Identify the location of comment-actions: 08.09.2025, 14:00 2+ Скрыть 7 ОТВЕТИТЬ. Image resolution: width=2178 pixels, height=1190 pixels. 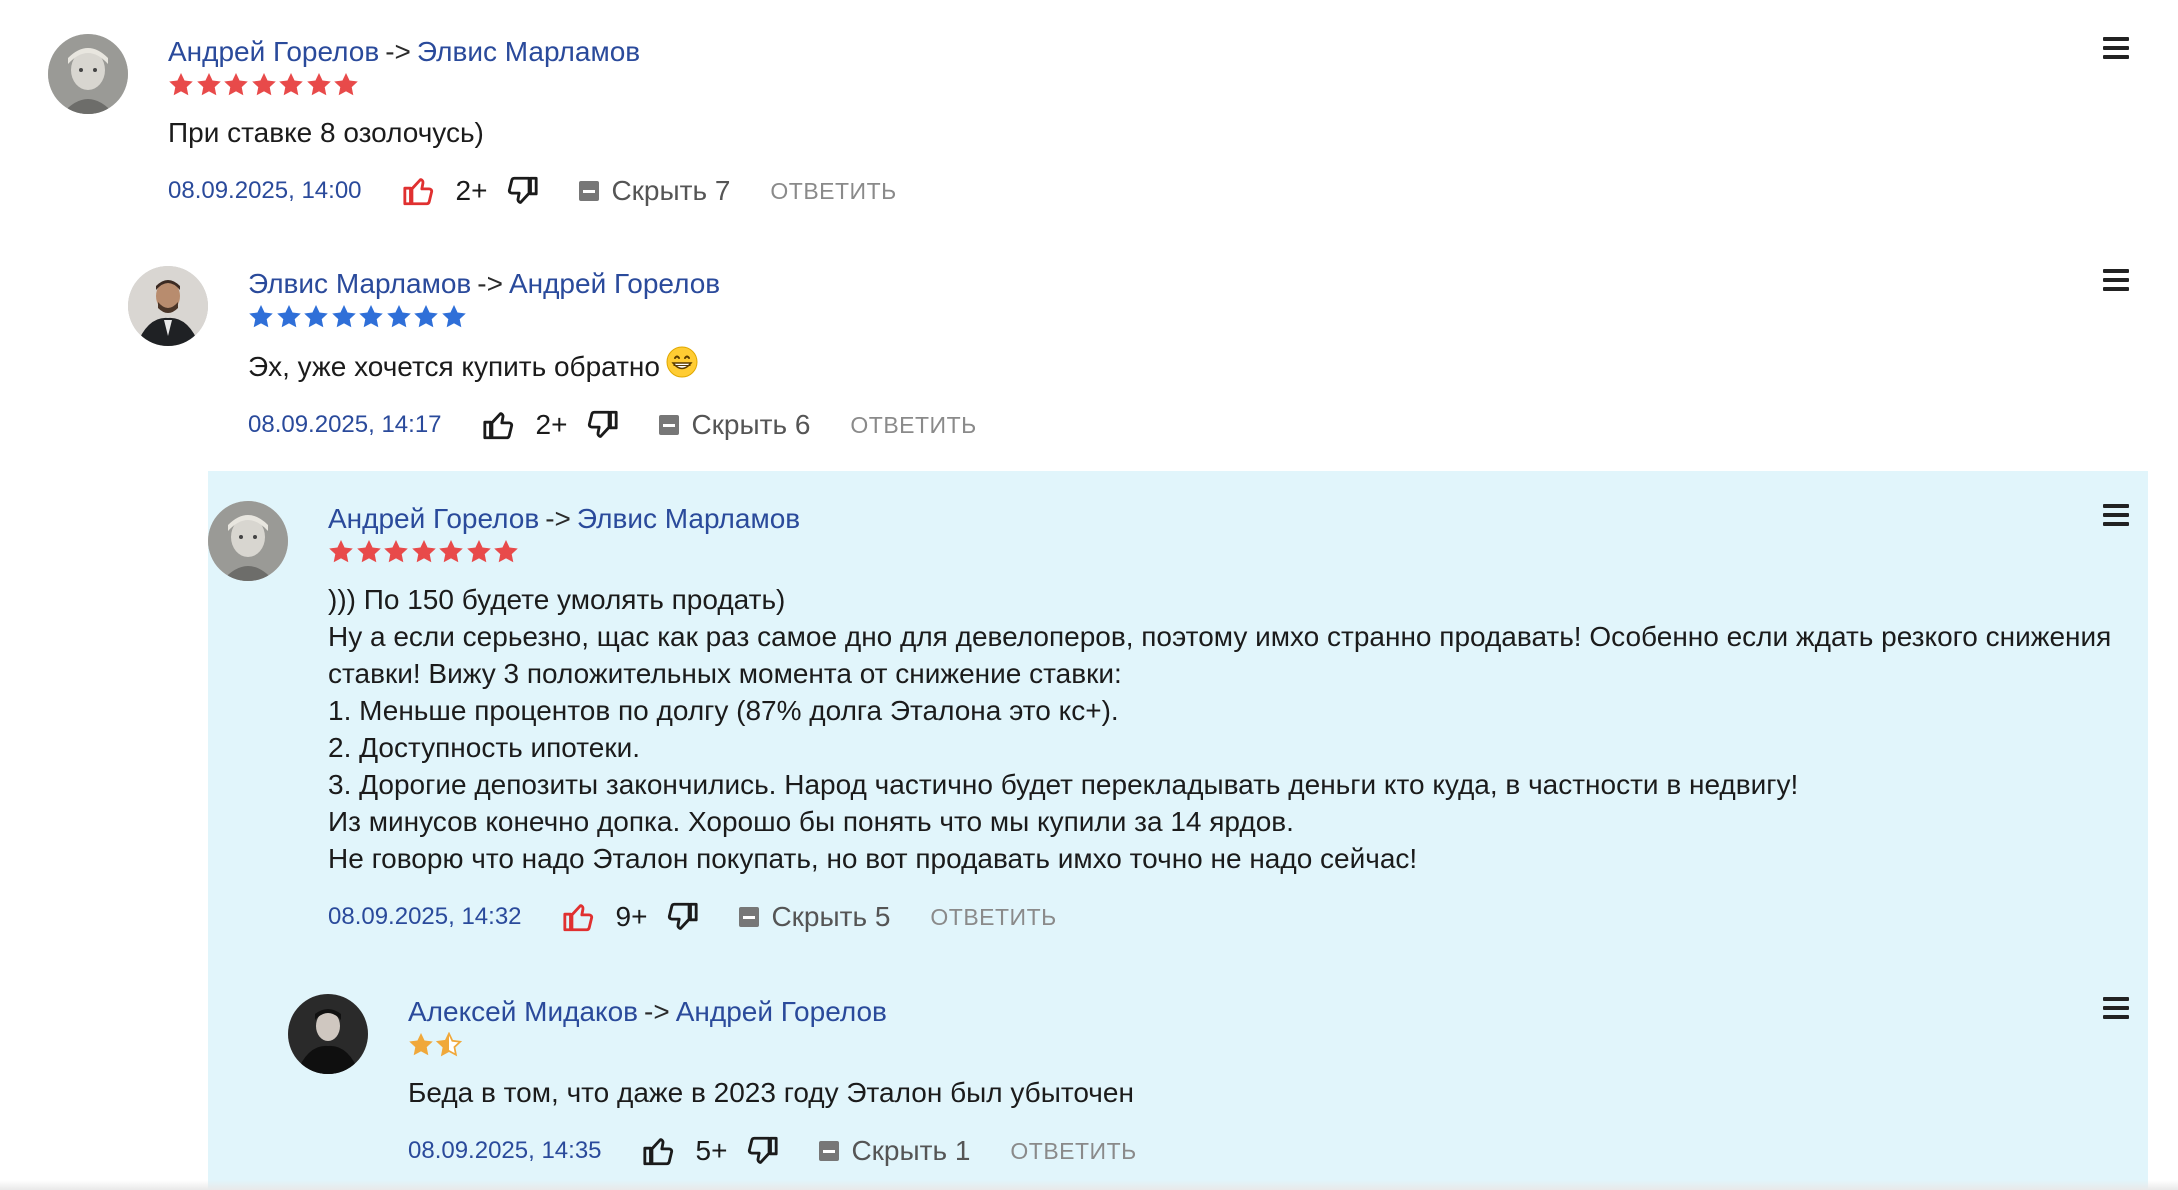
(1158, 191).